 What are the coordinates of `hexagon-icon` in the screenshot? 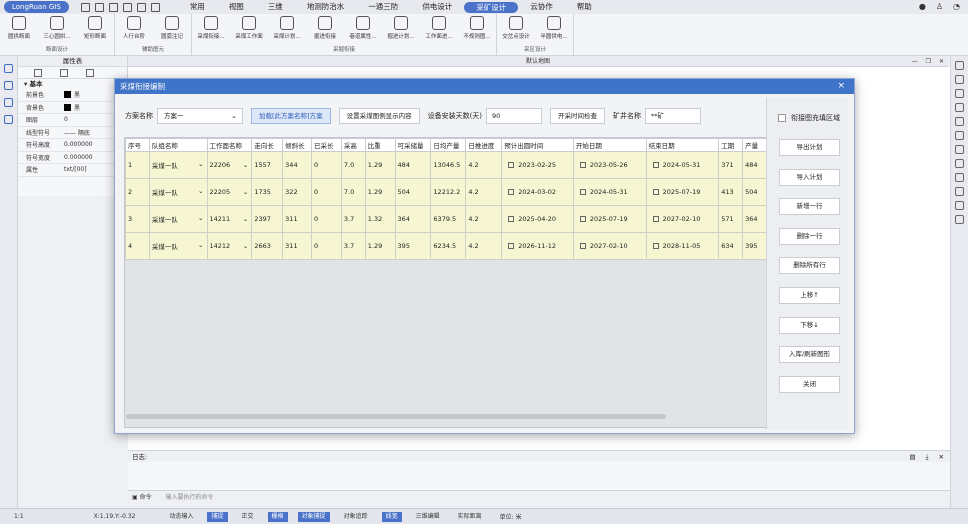 It's located at (959, 93).